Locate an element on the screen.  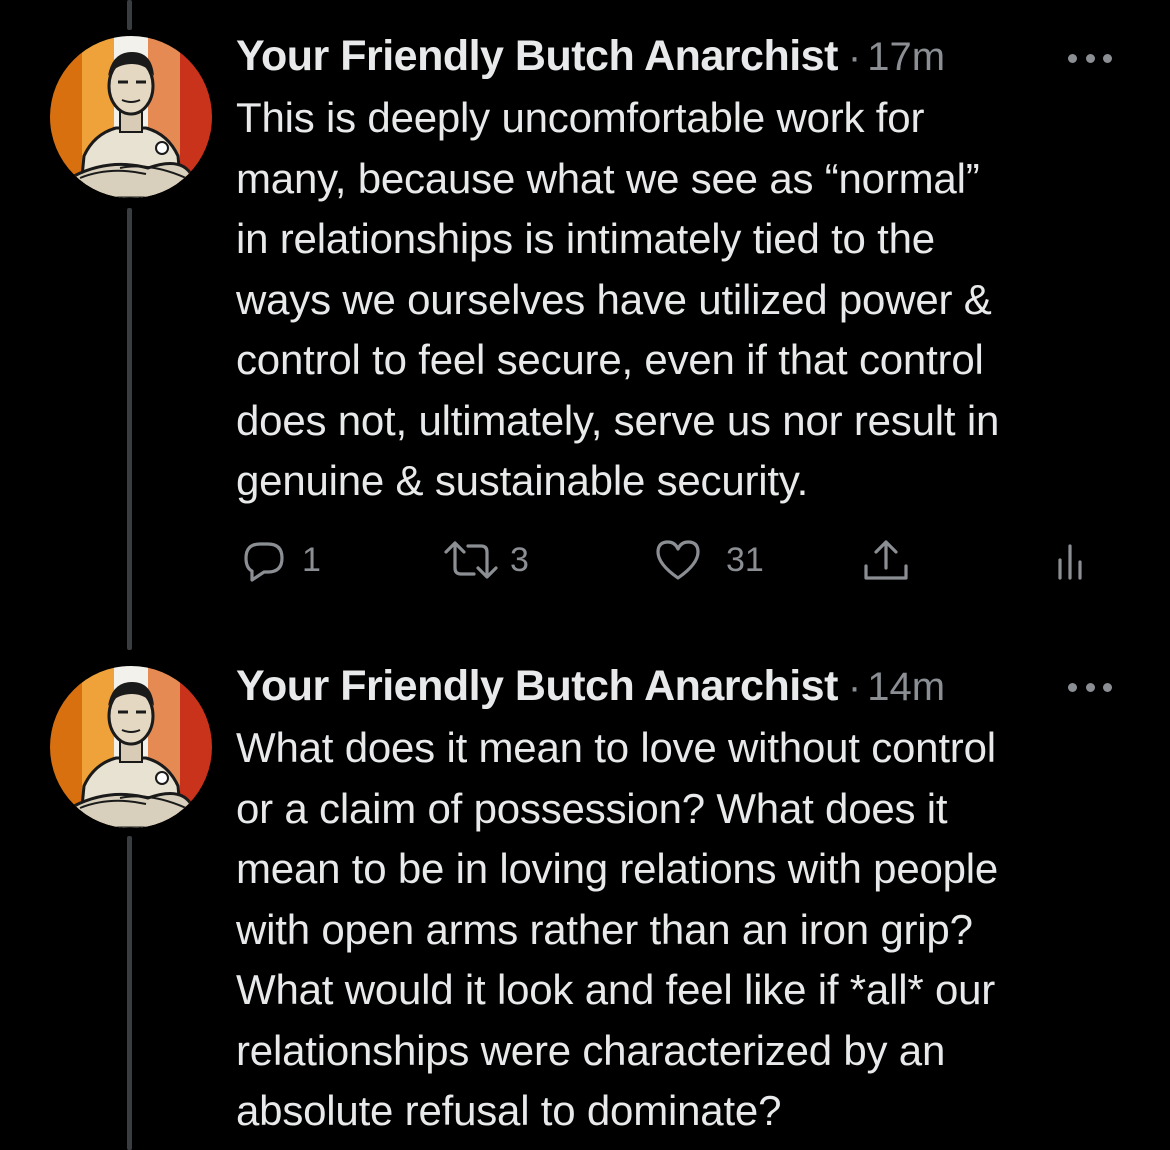
reply-icon is located at coordinates (264, 562).